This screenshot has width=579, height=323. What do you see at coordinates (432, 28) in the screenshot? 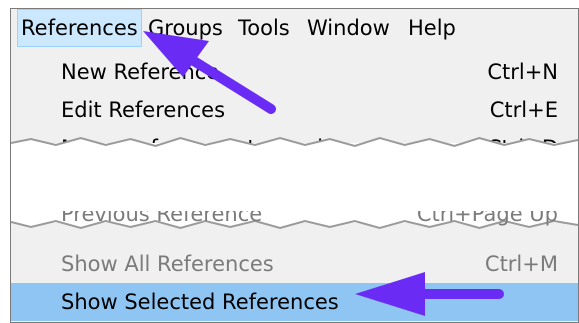
I see `menu-help: Help` at bounding box center [432, 28].